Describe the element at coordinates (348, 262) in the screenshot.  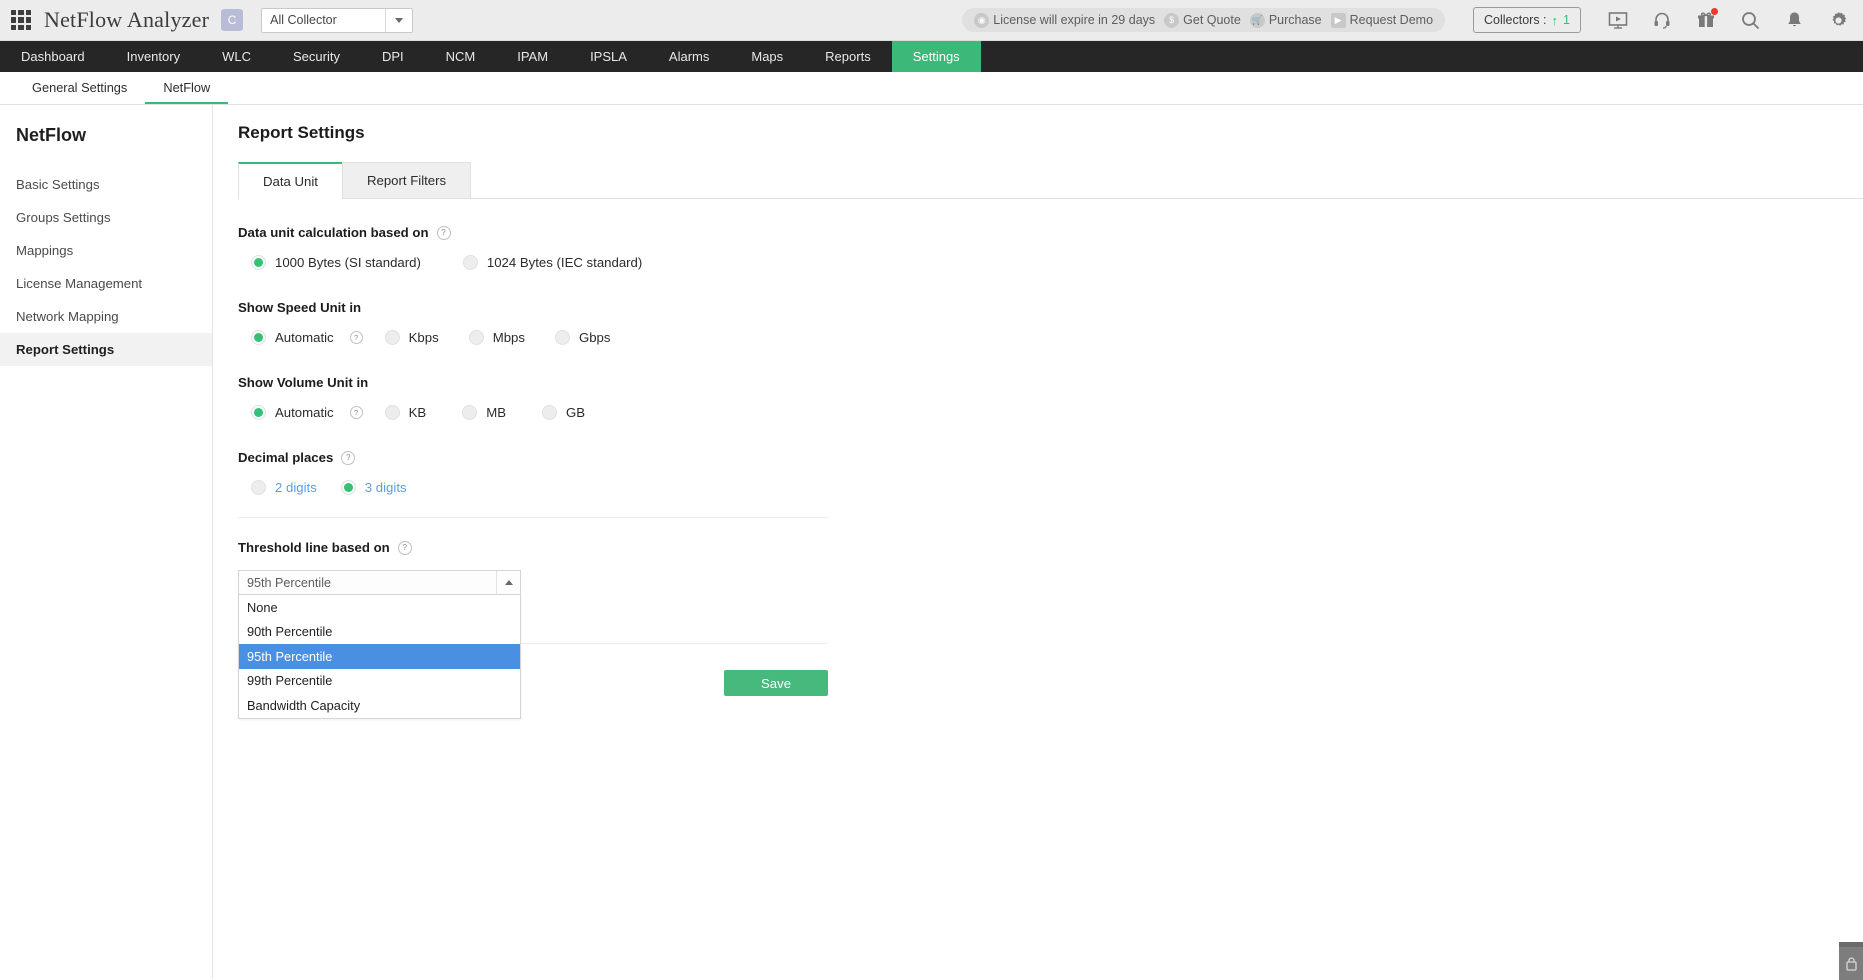
I see `radio-si-label: 1000 Bytes (SI standard)` at that location.